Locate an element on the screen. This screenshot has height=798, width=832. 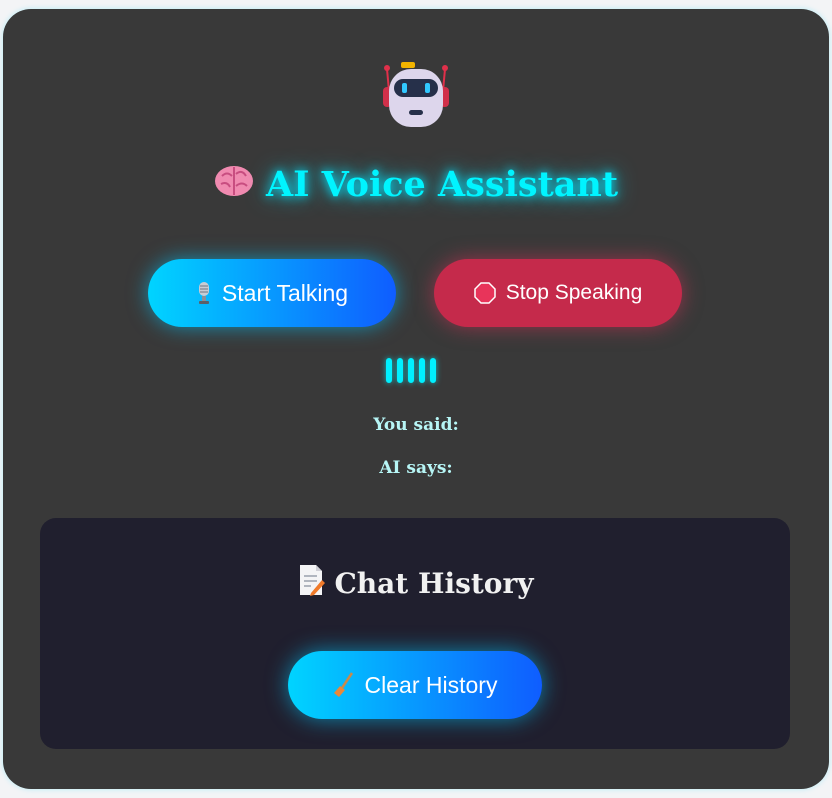
start-talking-button: Start Talking is located at coordinates (272, 293).